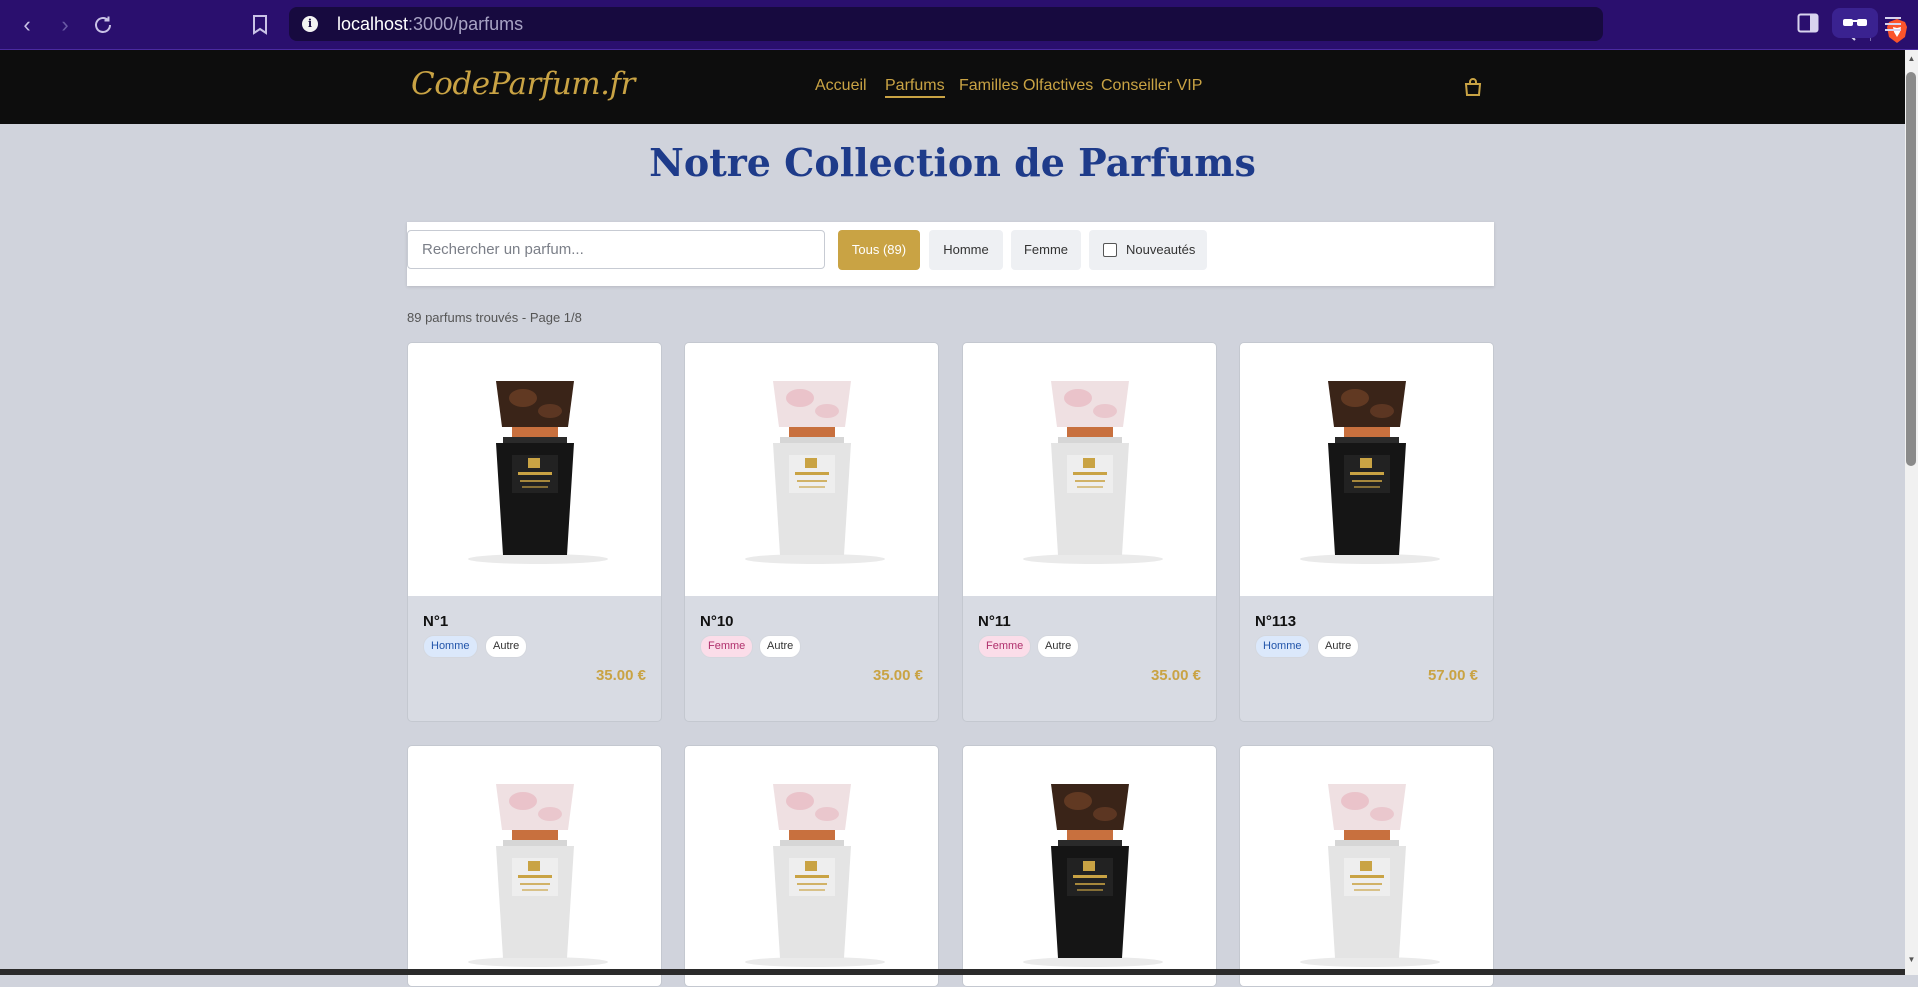 The image size is (1918, 987). I want to click on site-logo: CodeParfum.fr, so click(523, 84).